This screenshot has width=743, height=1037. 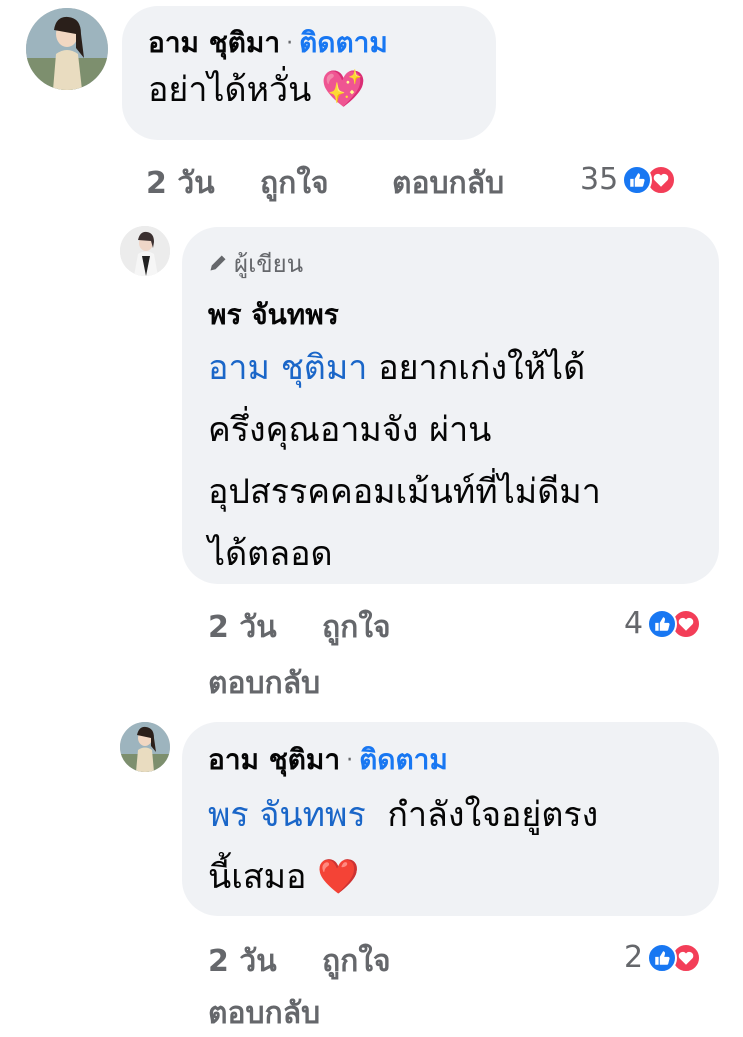 I want to click on author-badge-label: ผู้เขียน, so click(x=269, y=263).